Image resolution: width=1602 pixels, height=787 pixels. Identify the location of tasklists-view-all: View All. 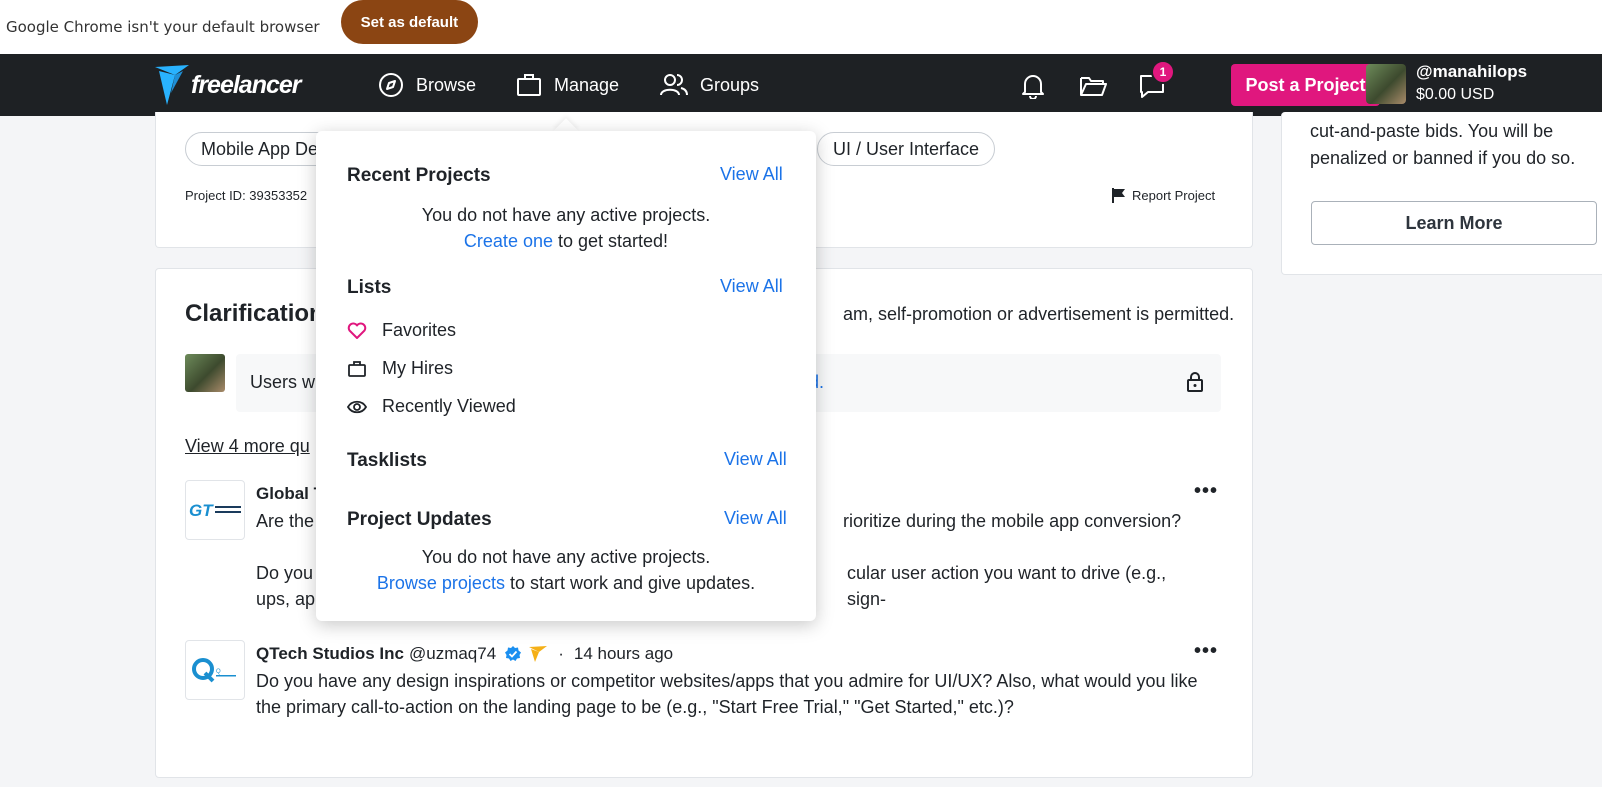
(755, 459).